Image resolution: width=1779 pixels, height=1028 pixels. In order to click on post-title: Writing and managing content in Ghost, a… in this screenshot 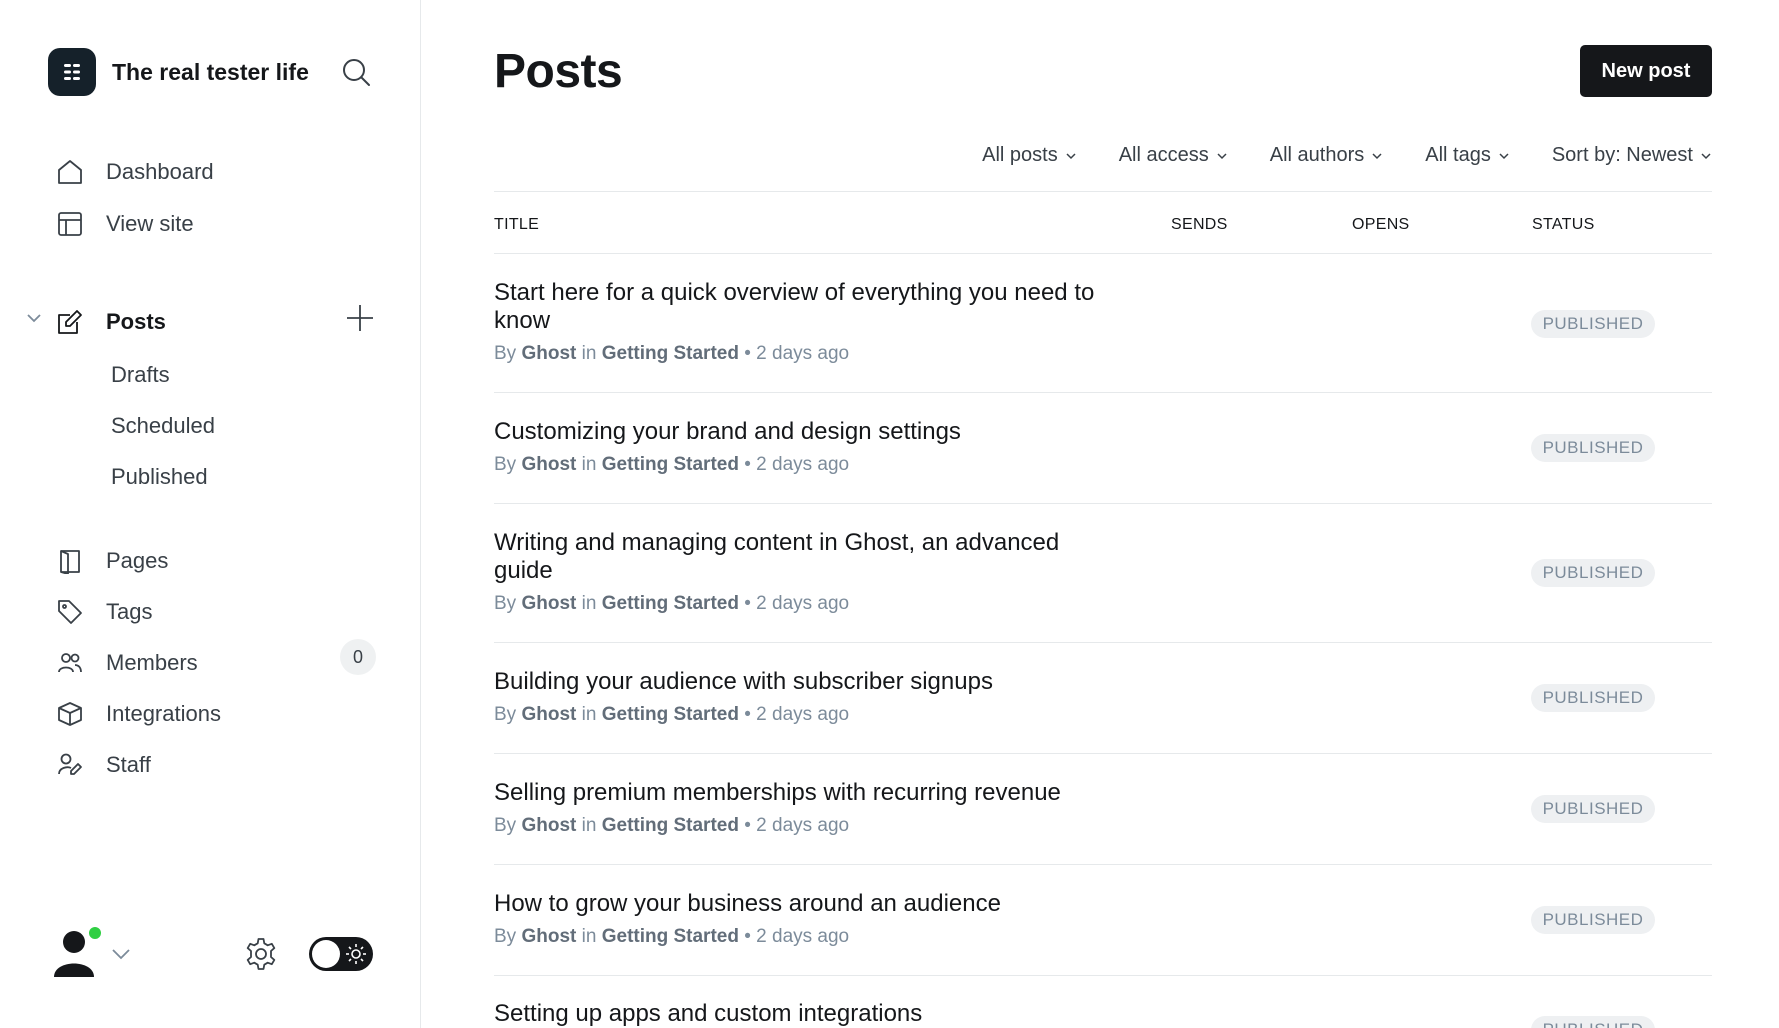, I will do `click(809, 557)`.